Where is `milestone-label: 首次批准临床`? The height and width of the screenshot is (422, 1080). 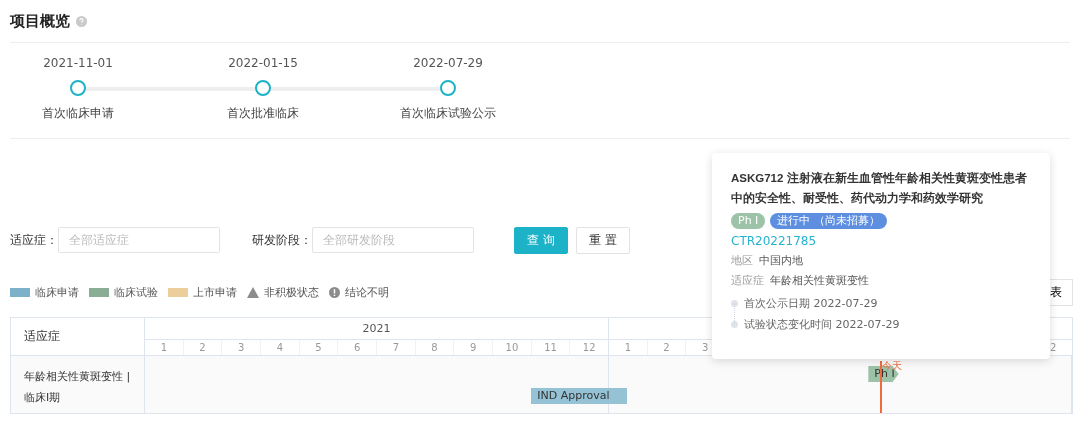
milestone-label: 首次批准临床 is located at coordinates (263, 113).